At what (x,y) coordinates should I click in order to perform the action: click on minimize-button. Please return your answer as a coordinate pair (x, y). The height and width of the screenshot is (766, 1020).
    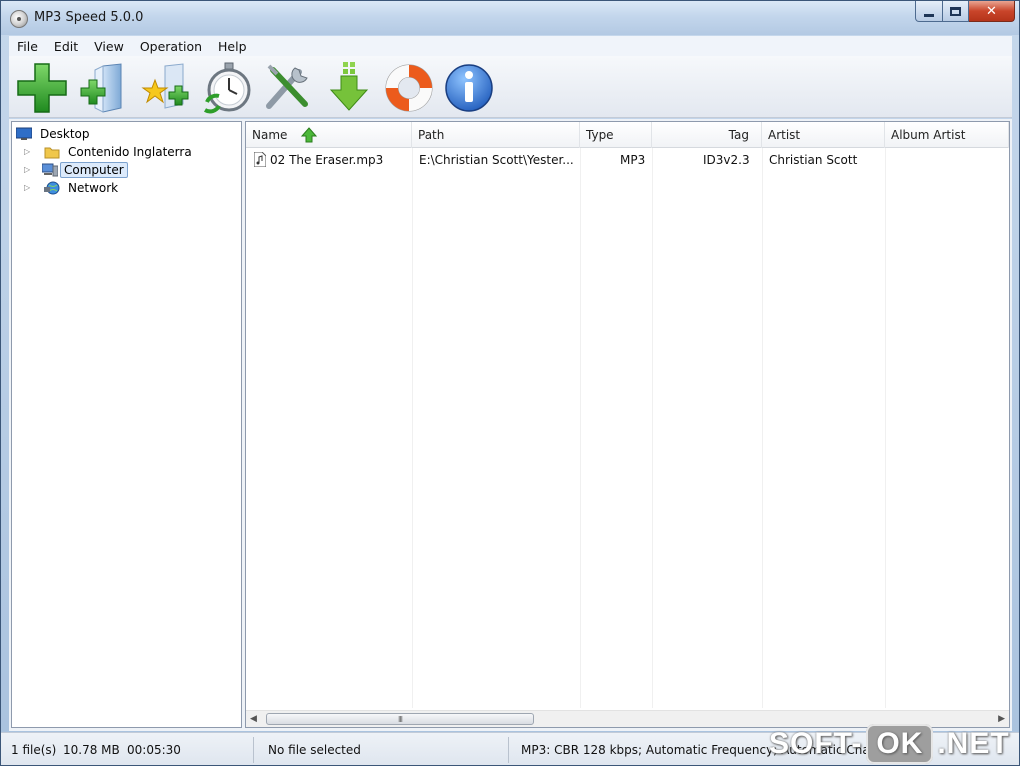
    Looking at the image, I should click on (929, 11).